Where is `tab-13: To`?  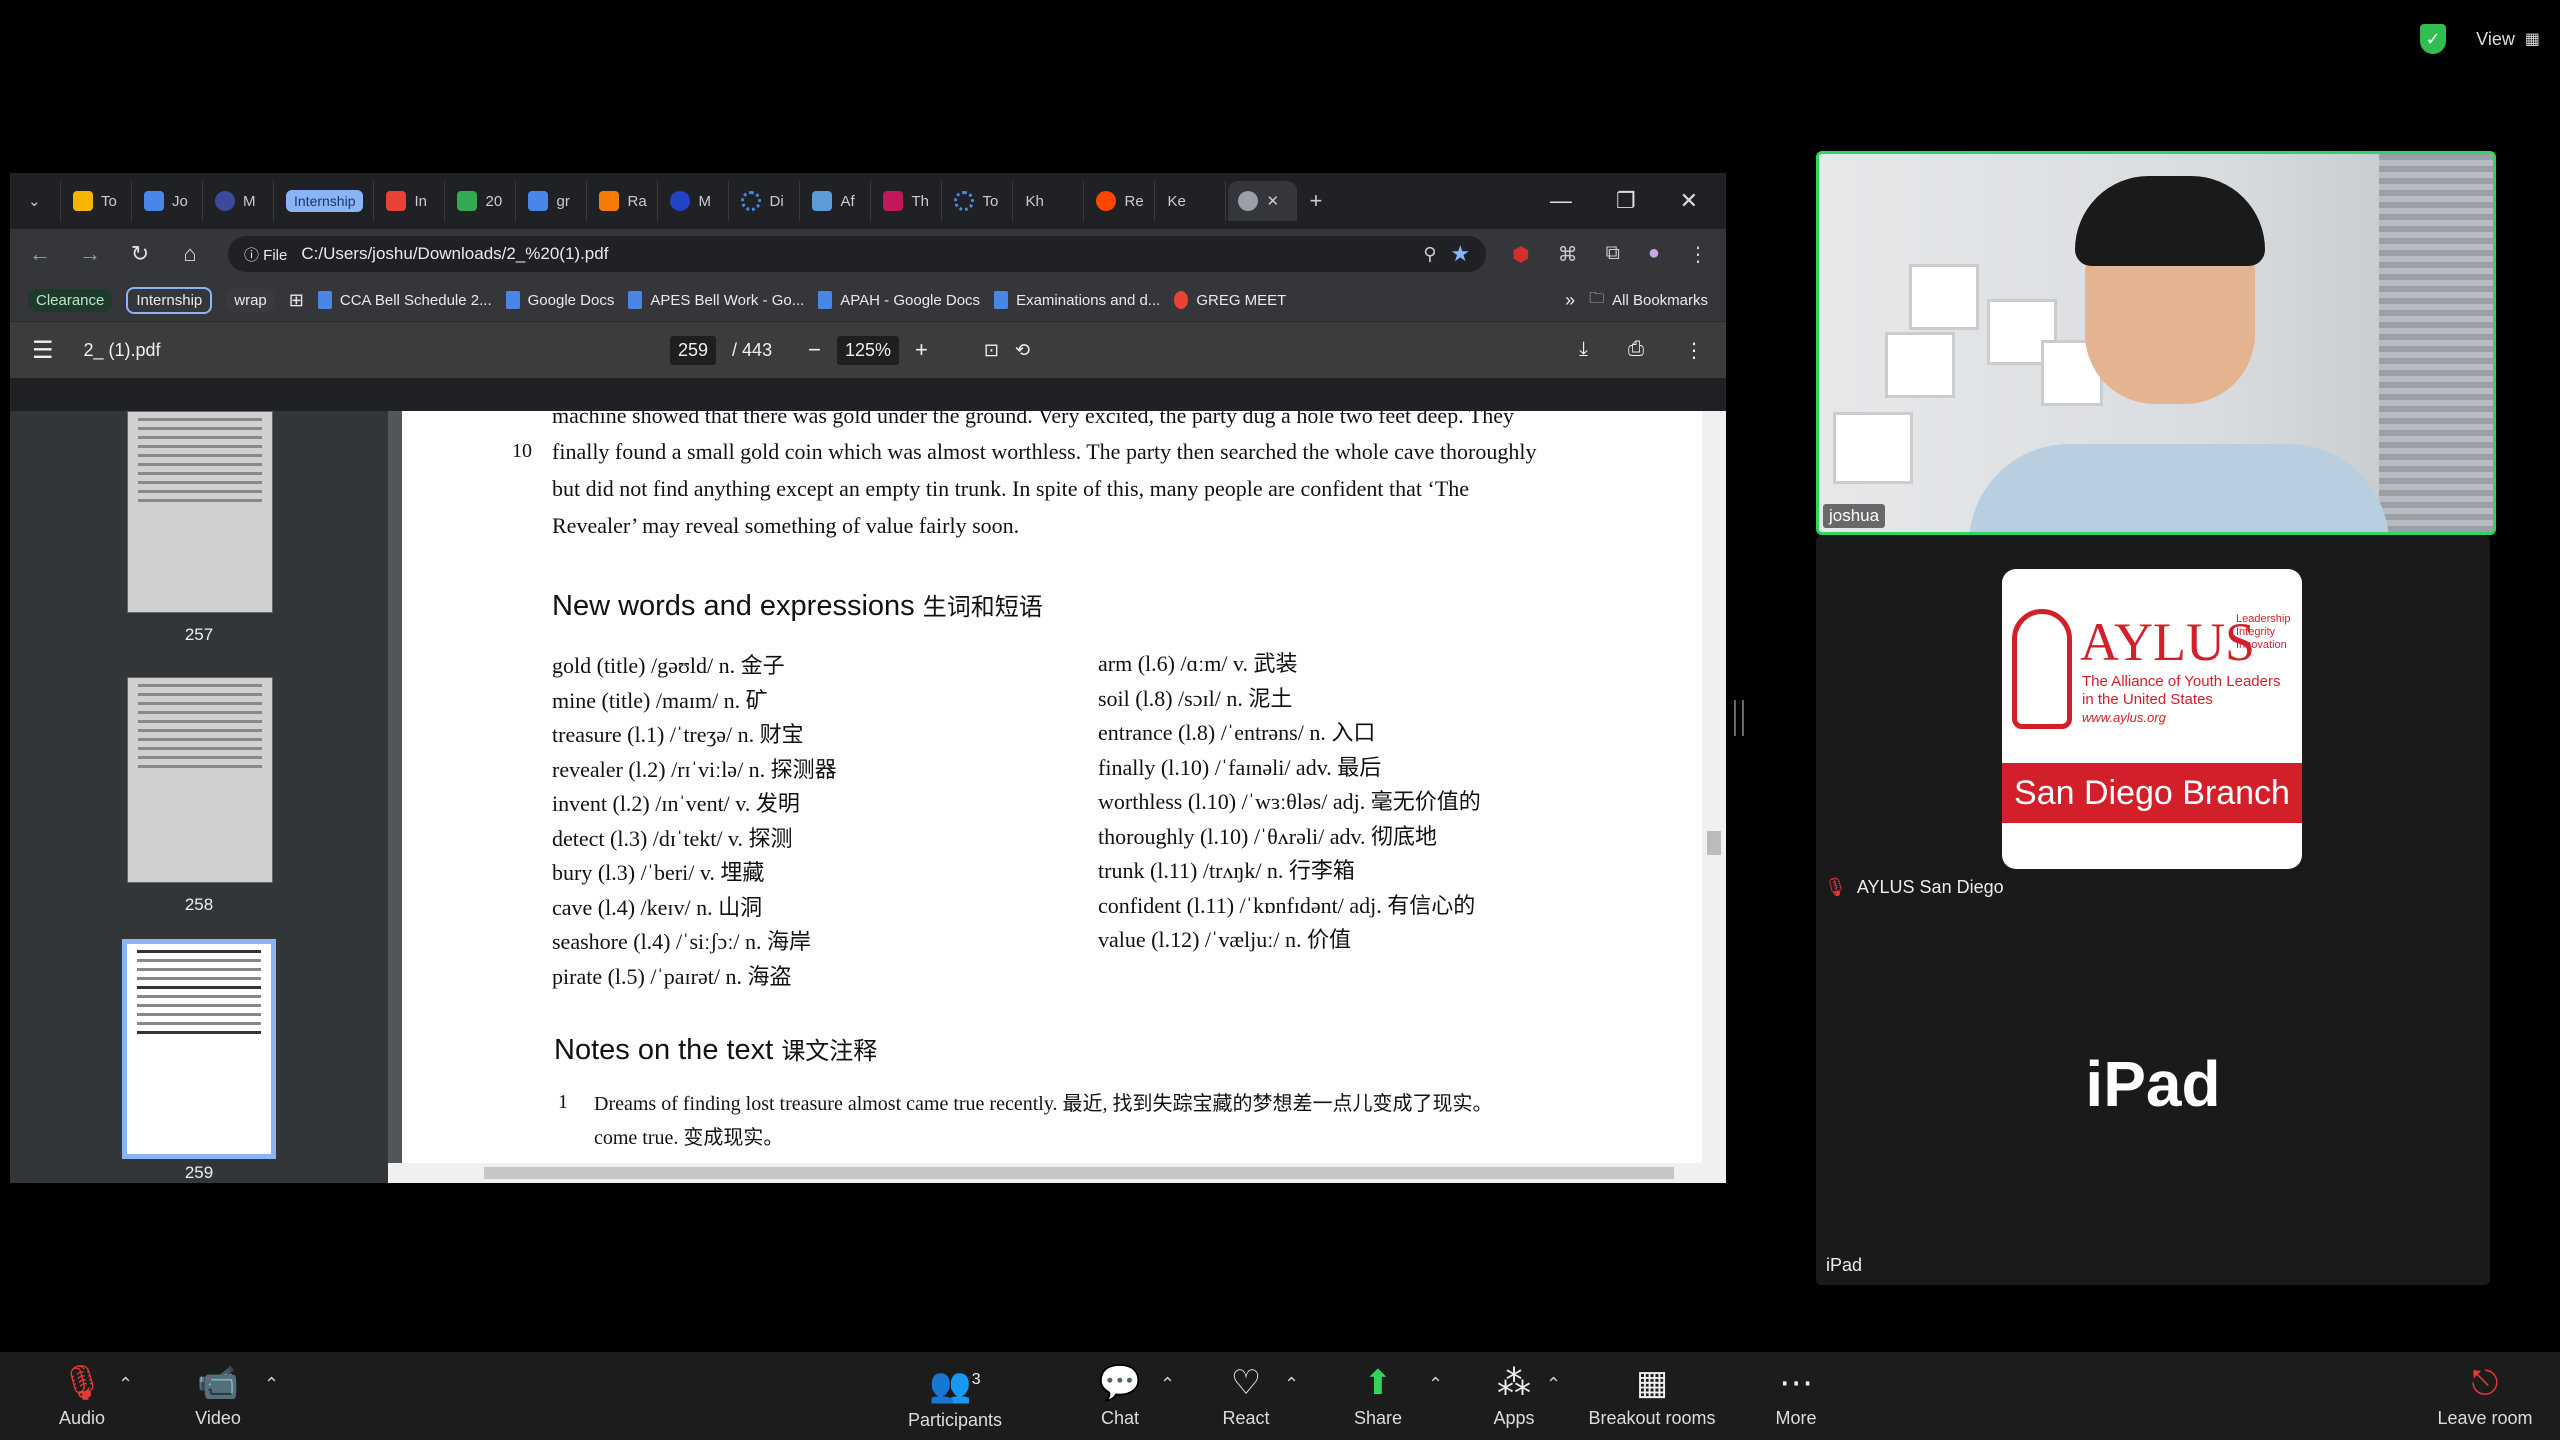
tab-13: To is located at coordinates (979, 201).